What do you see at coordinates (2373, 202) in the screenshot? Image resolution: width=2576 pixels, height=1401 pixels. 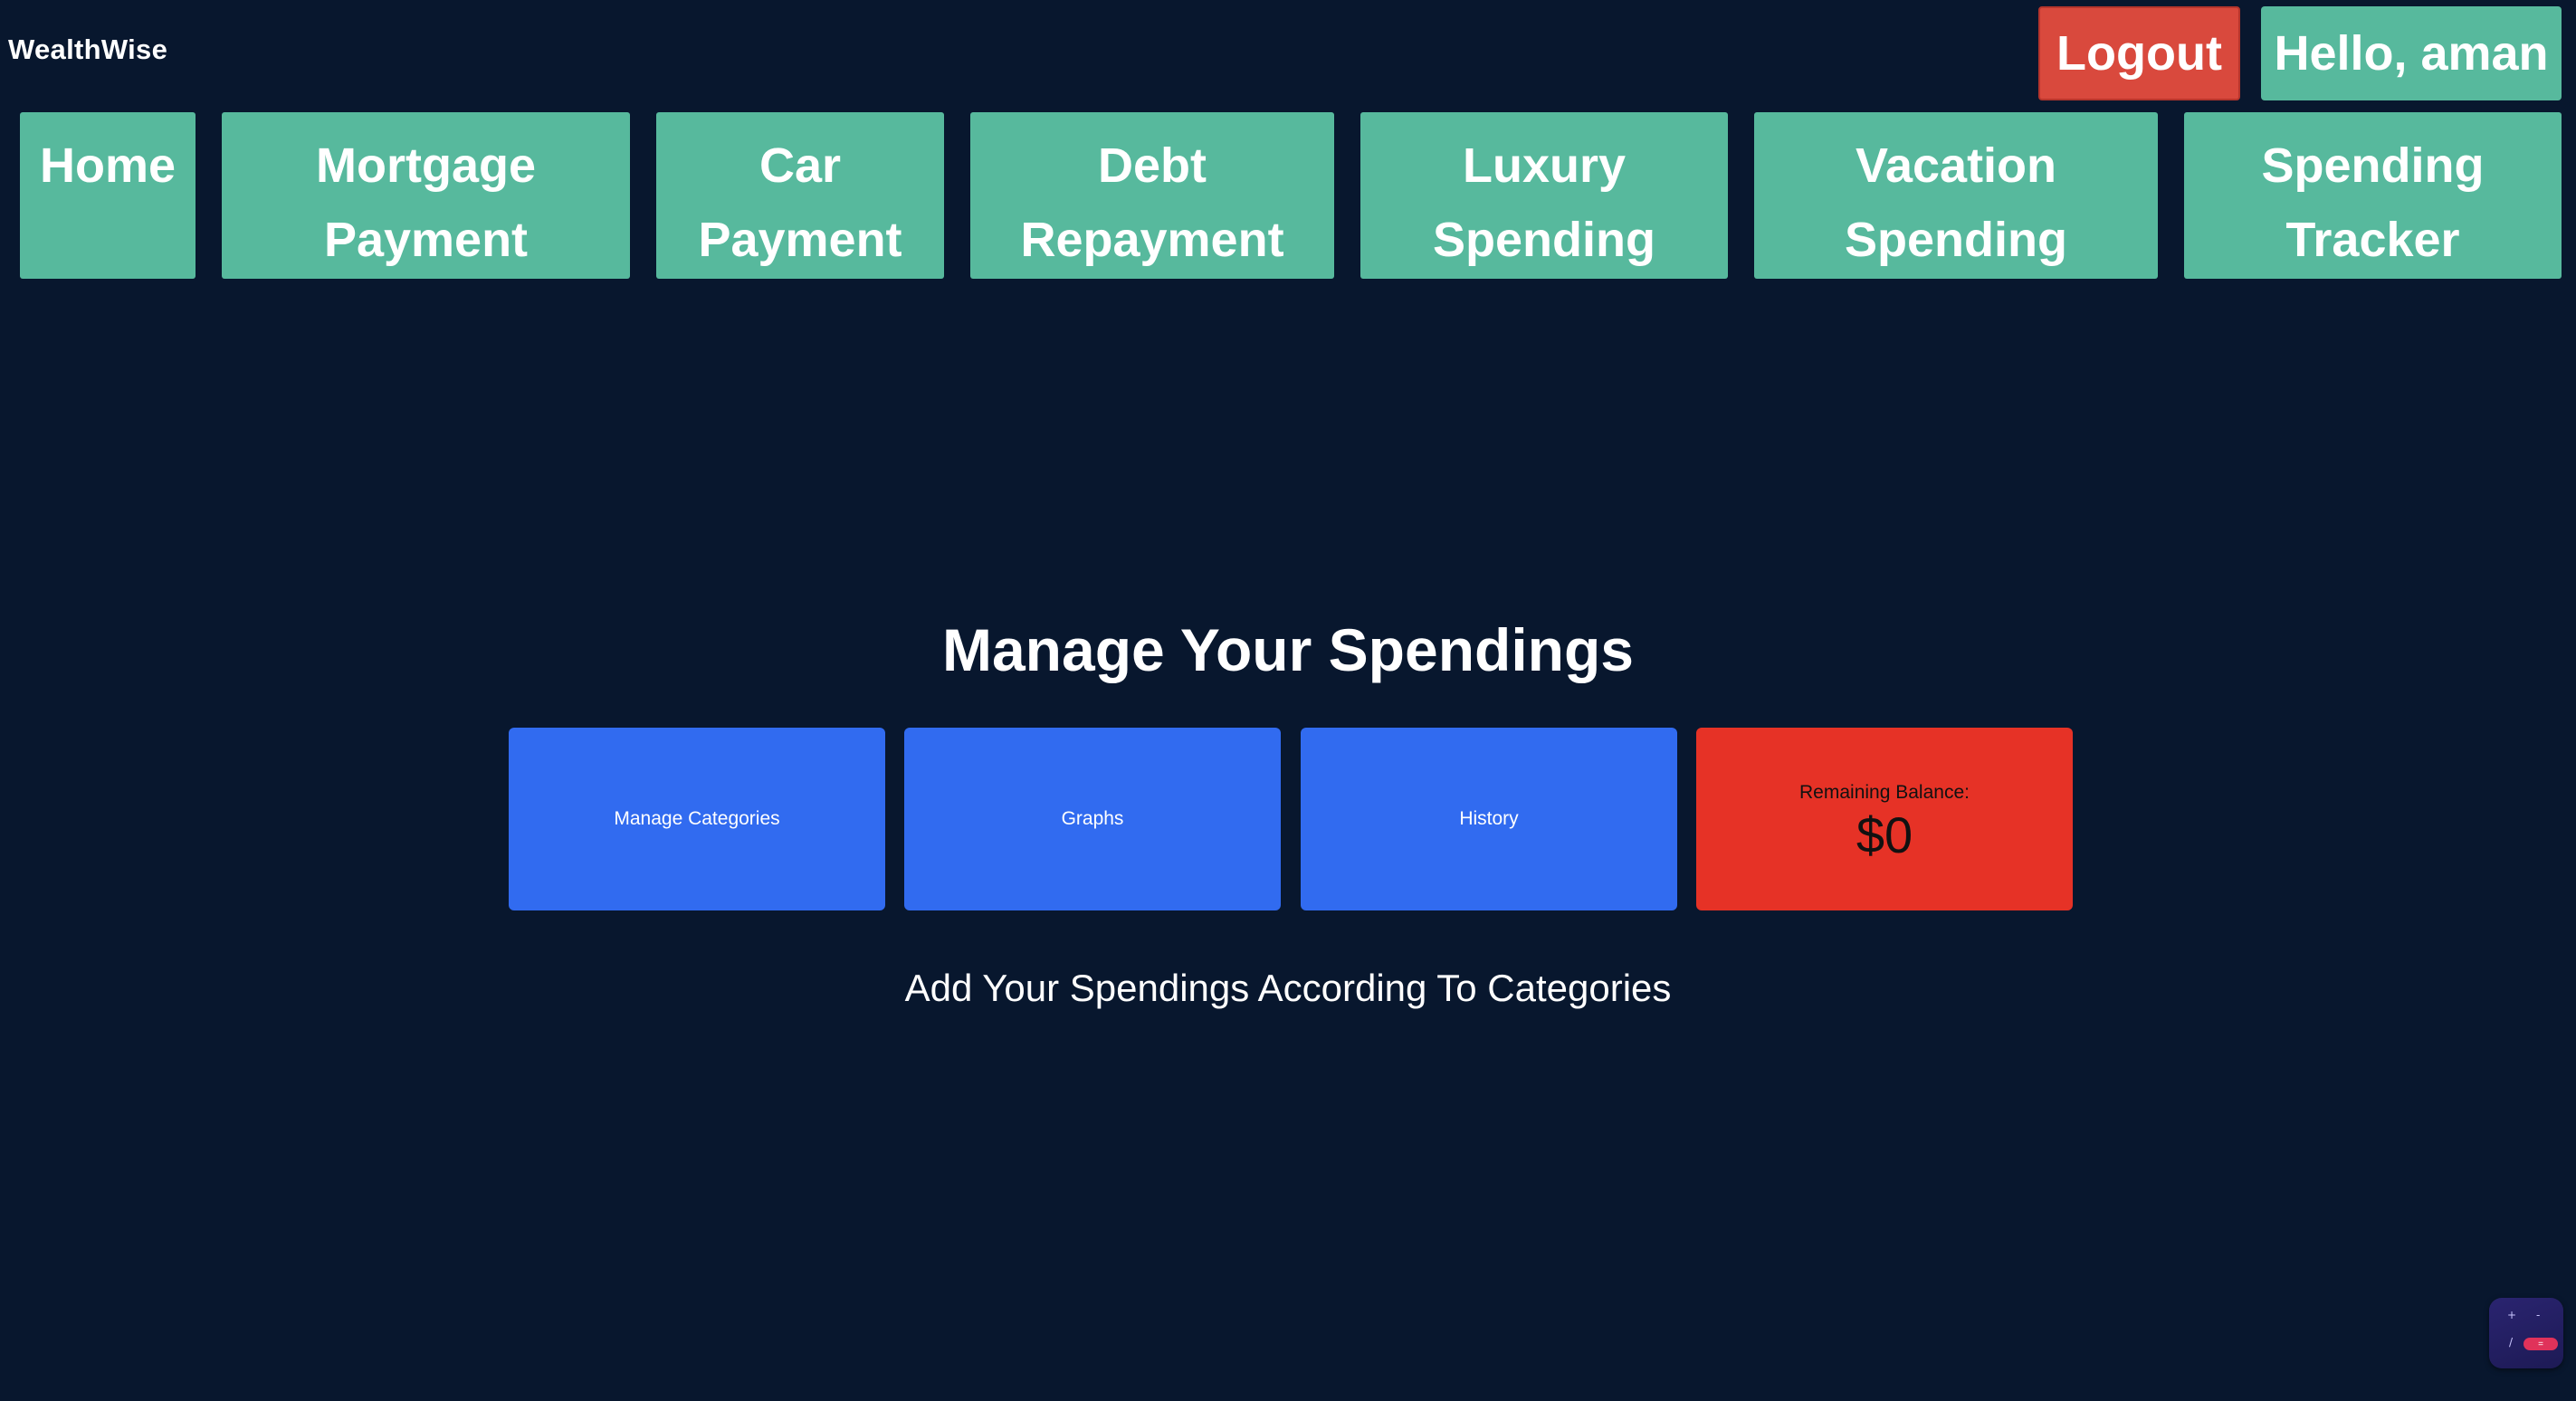 I see `nav-spending-tracker-label: Spending Tracker` at bounding box center [2373, 202].